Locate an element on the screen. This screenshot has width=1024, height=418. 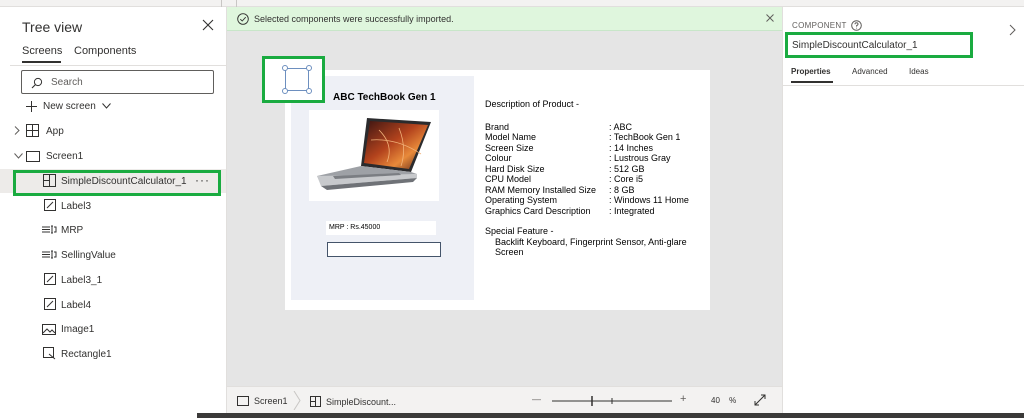
spec-row: Screen Size: 14 Inches is located at coordinates (592, 148).